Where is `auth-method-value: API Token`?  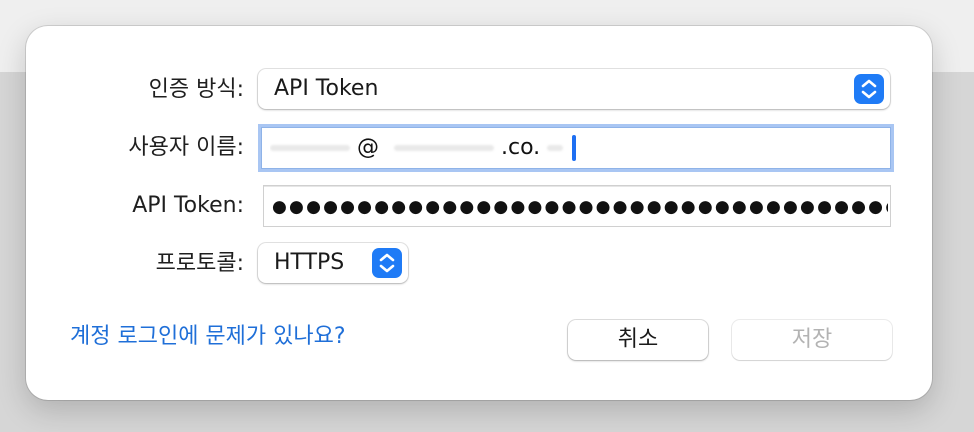
auth-method-value: API Token is located at coordinates (326, 88).